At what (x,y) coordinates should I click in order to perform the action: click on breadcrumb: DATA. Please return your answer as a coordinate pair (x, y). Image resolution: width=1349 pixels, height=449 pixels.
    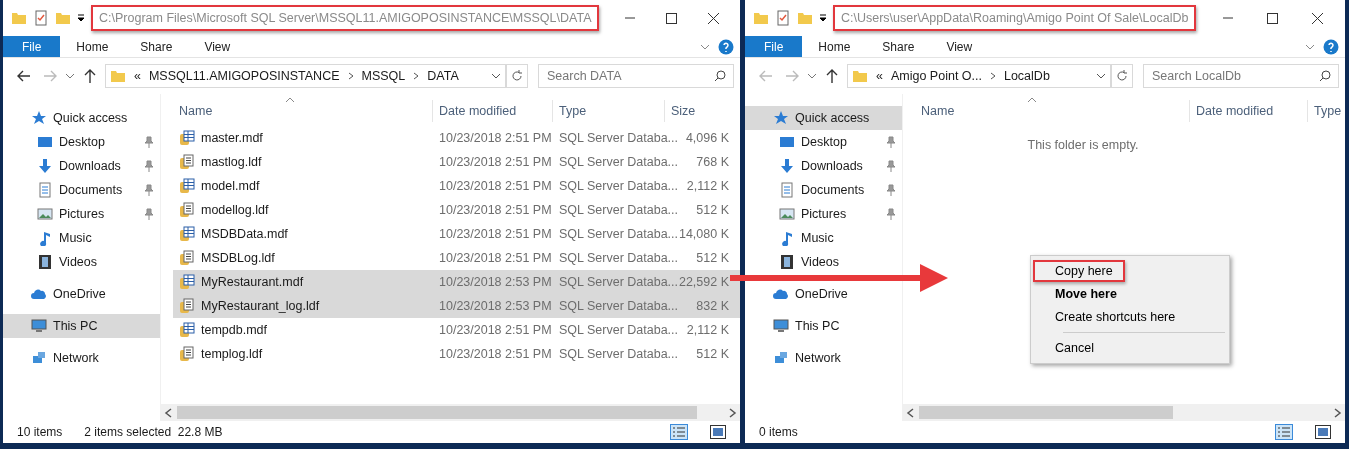
    Looking at the image, I should click on (443, 76).